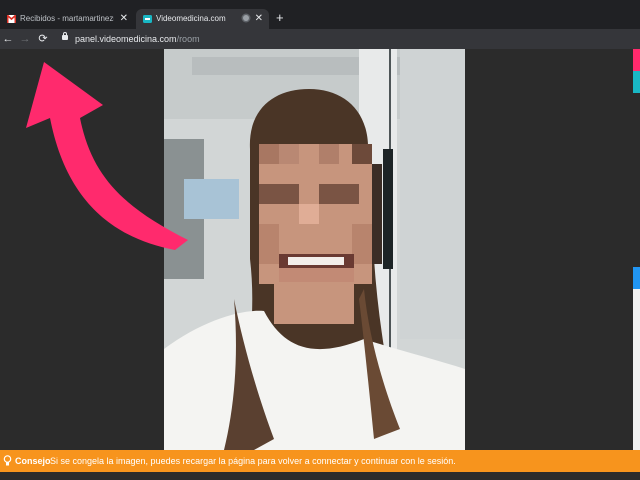 Image resolution: width=640 pixels, height=480 pixels. What do you see at coordinates (320, 476) in the screenshot?
I see `bottom-bar` at bounding box center [320, 476].